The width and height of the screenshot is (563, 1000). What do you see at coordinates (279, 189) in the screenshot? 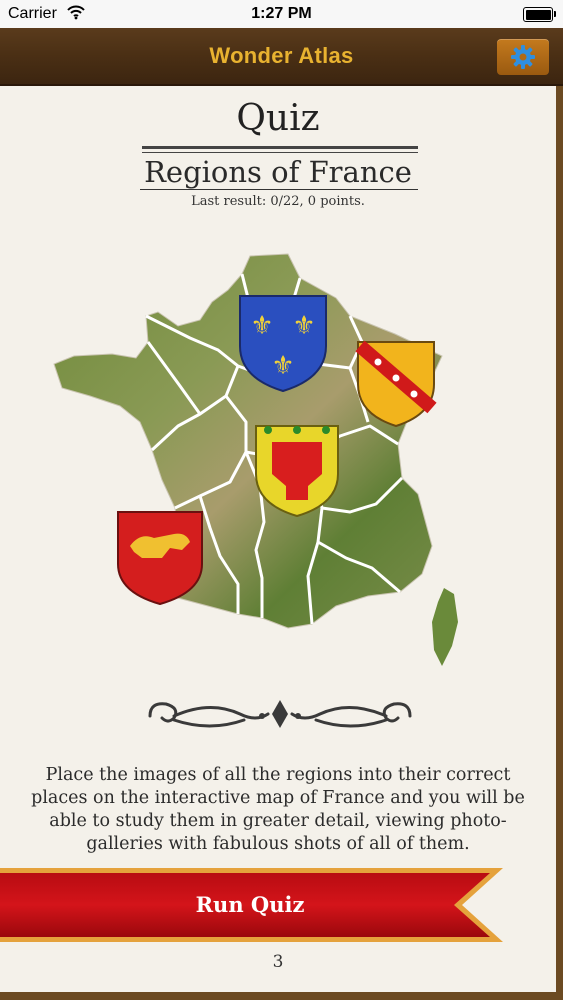
I see `subtitle-divider` at bounding box center [279, 189].